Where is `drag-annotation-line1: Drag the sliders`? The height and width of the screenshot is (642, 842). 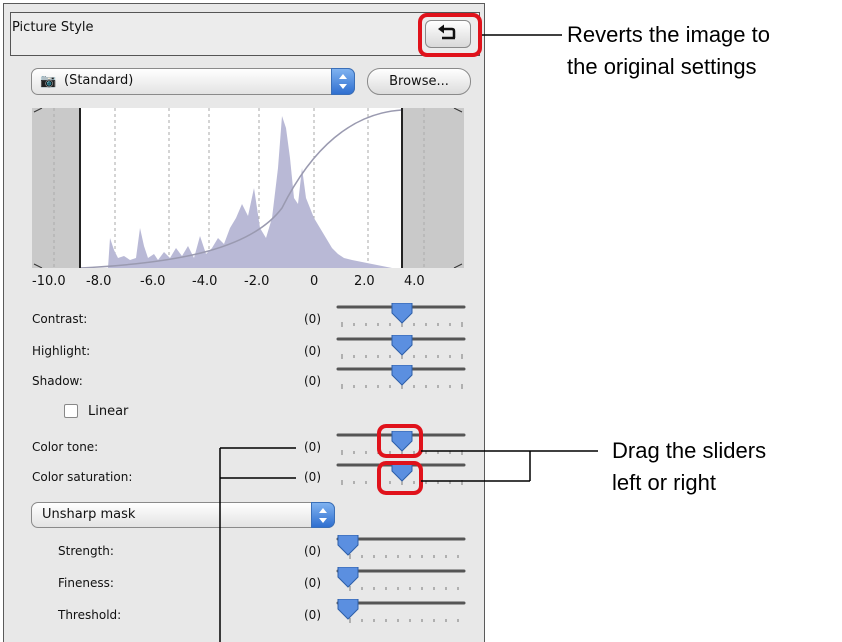 drag-annotation-line1: Drag the sliders is located at coordinates (689, 450).